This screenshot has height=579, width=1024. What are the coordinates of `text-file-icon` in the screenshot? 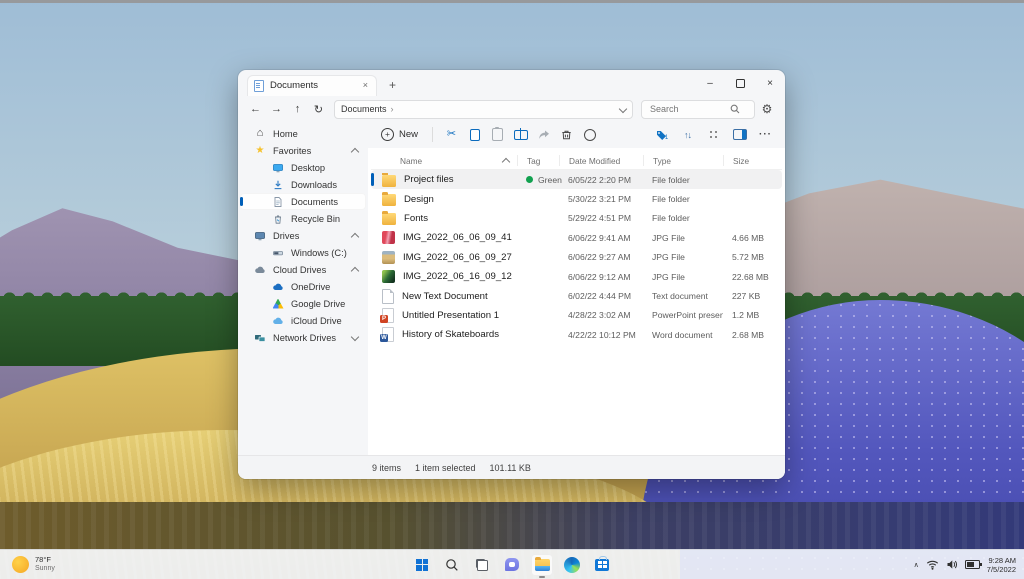 It's located at (388, 296).